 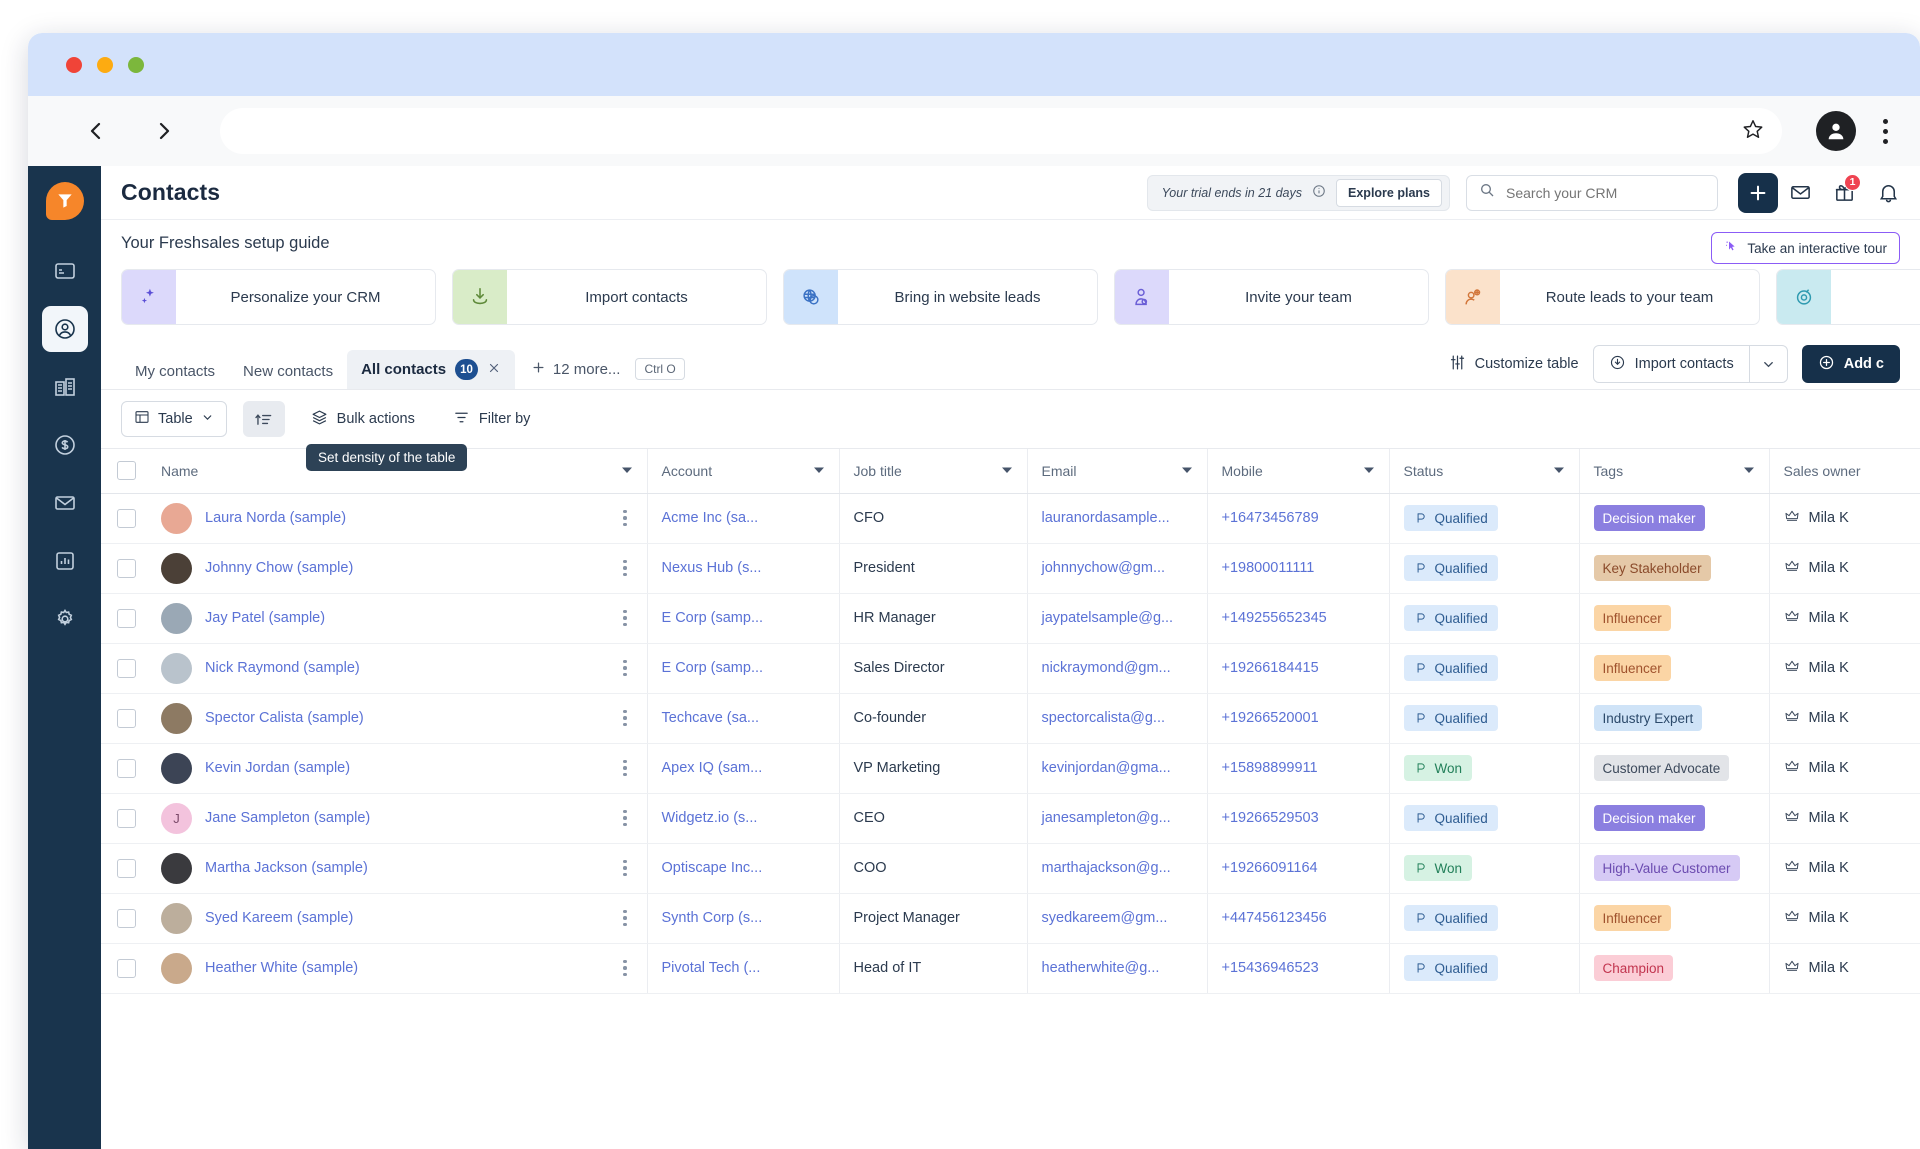 What do you see at coordinates (174, 419) in the screenshot?
I see `view-type-button: Table` at bounding box center [174, 419].